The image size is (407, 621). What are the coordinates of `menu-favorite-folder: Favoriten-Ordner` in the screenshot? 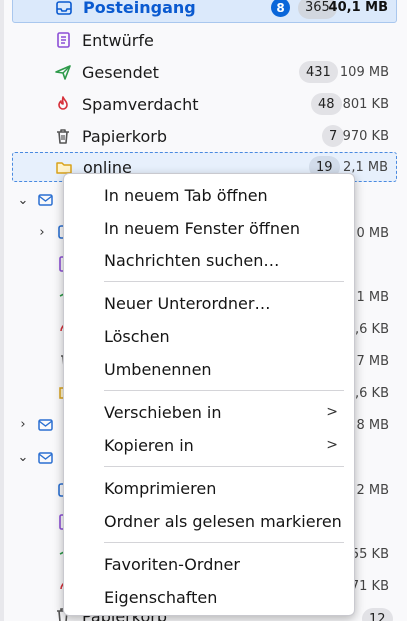 It's located at (209, 564).